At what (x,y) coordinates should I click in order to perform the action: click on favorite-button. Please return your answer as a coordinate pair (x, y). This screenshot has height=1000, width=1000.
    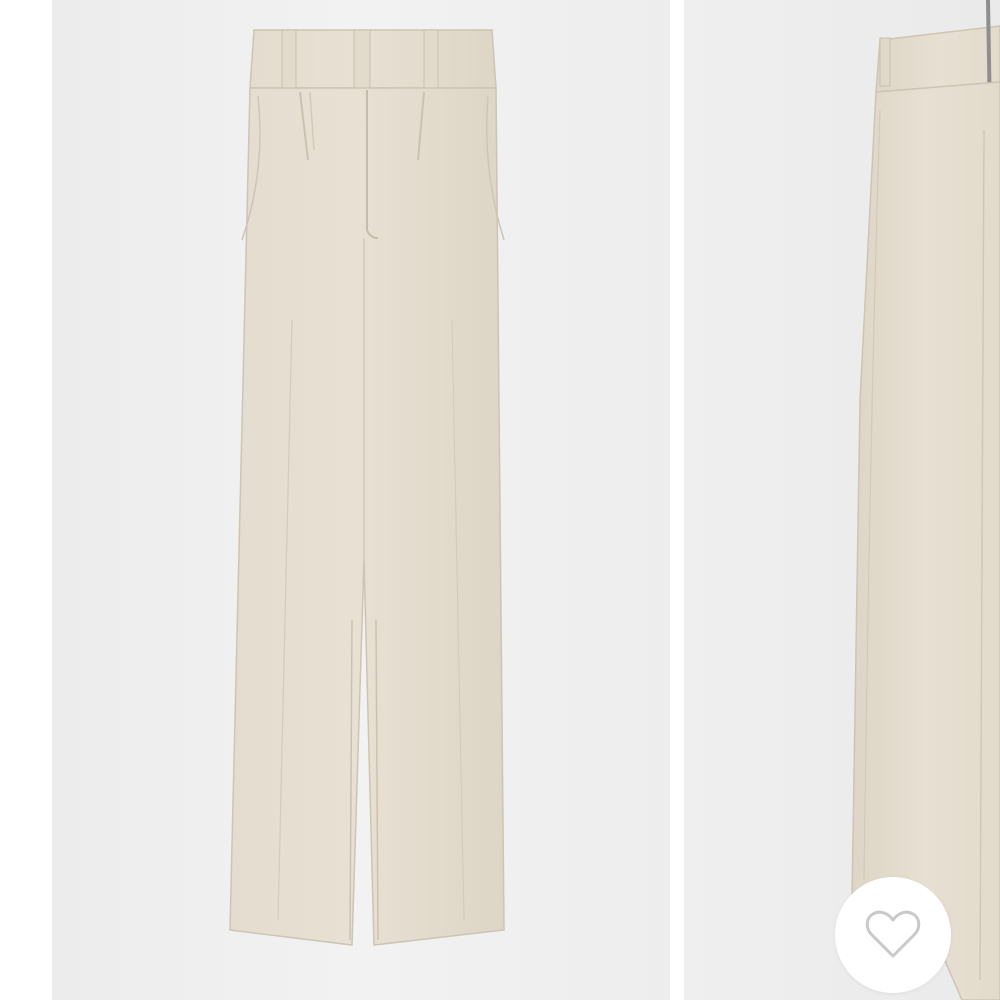
    Looking at the image, I should click on (893, 935).